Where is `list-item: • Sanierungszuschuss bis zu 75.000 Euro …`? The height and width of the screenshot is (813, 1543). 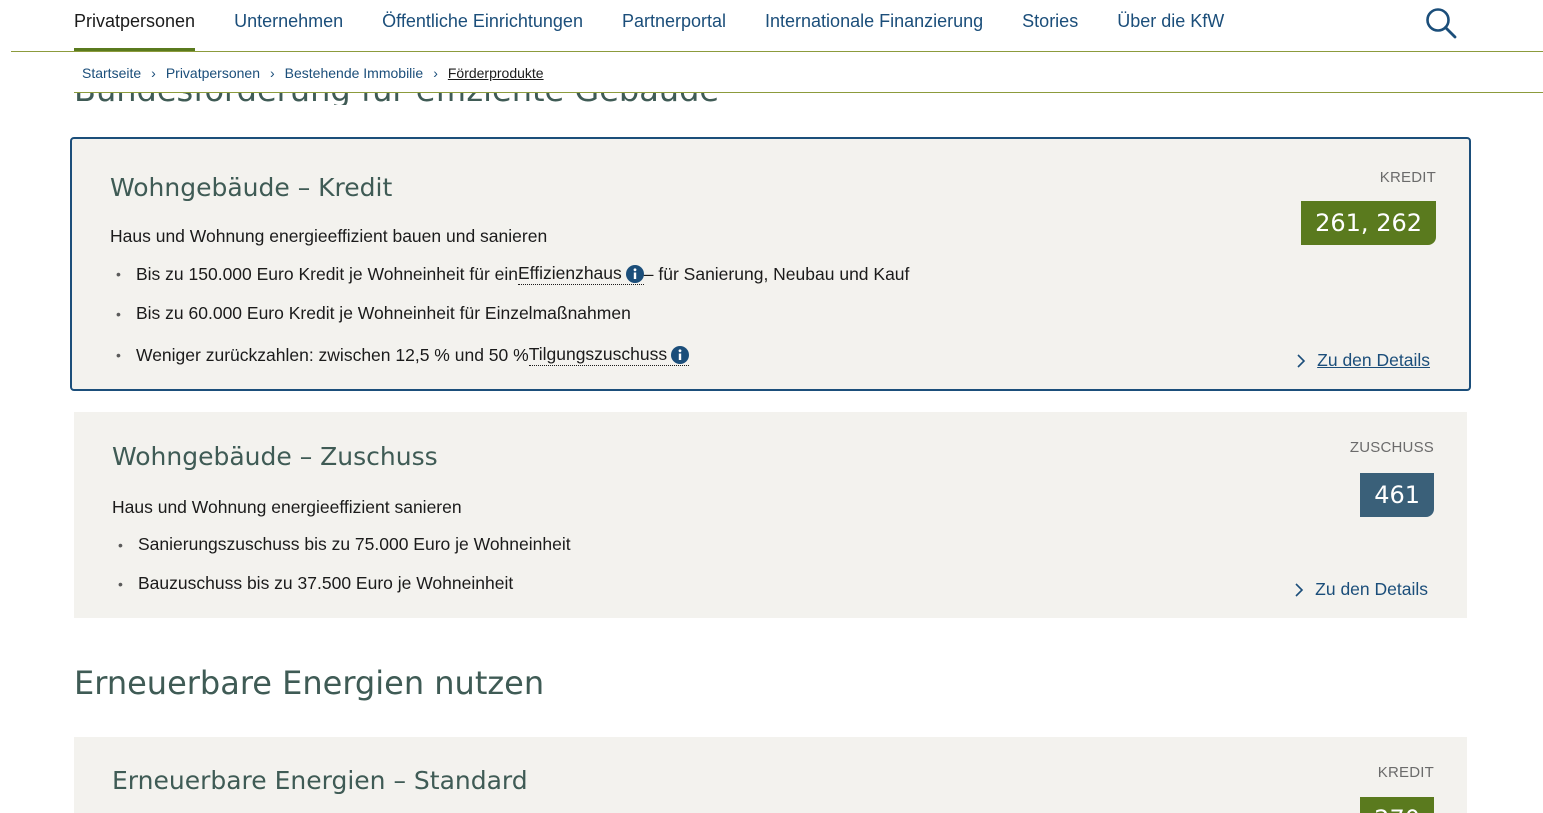
list-item: • Sanierungszuschuss bis zu 75.000 Euro … is located at coordinates (344, 544).